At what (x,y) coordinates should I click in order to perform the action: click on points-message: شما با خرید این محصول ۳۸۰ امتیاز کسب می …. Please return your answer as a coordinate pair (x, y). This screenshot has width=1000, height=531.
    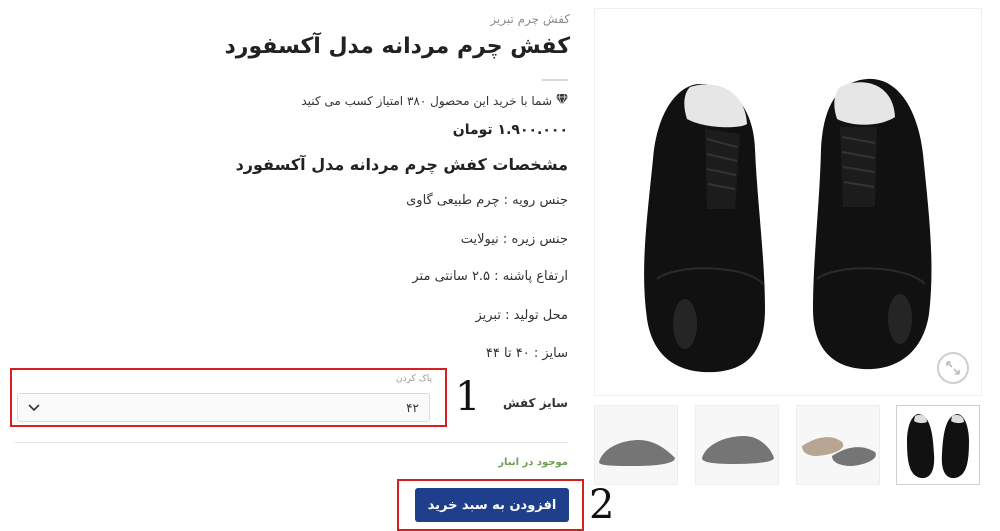
    Looking at the image, I should click on (434, 100).